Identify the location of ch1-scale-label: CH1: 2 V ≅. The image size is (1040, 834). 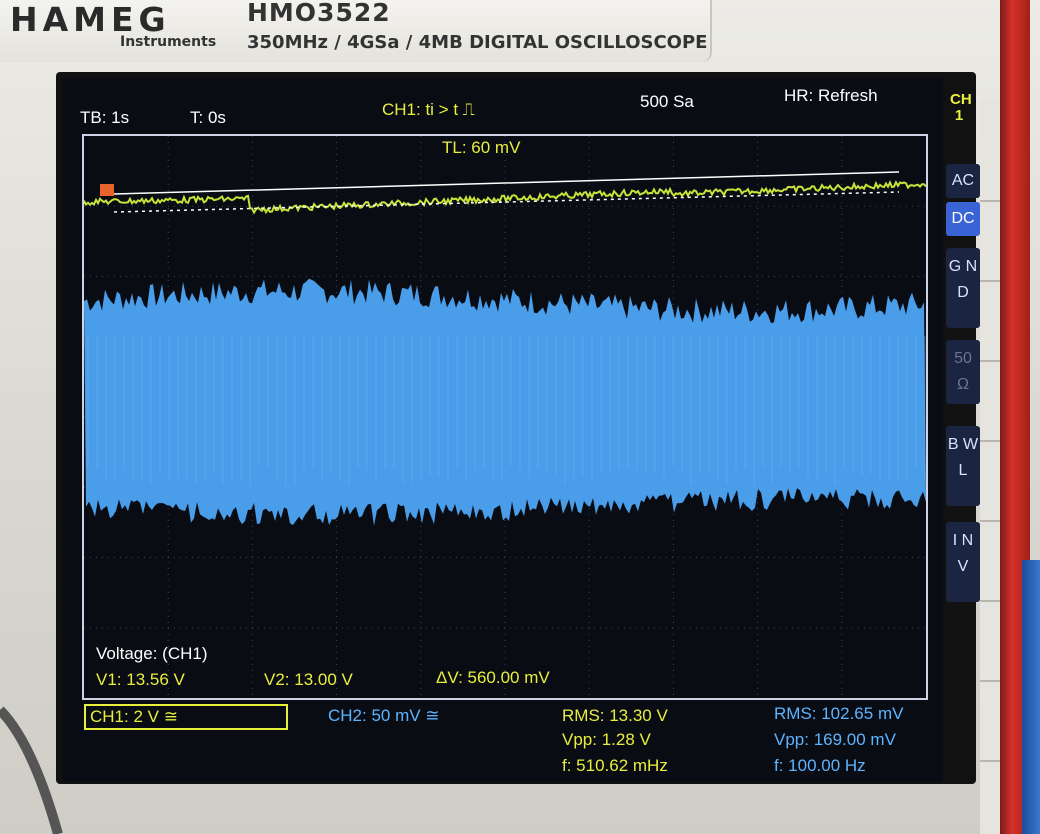
(134, 716).